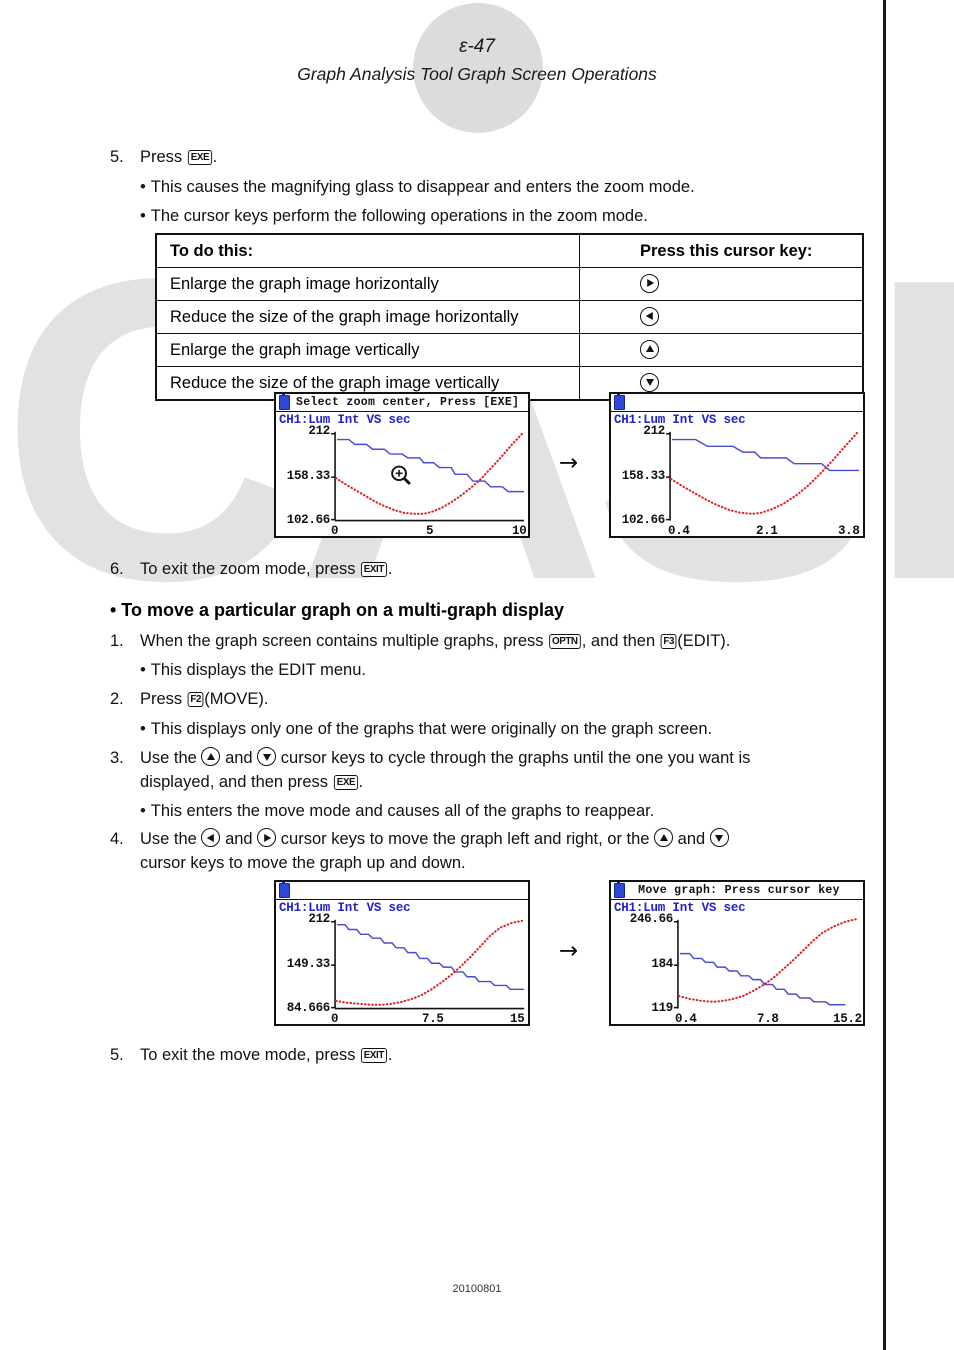 The height and width of the screenshot is (1350, 954). Describe the element at coordinates (686, 1018) in the screenshot. I see `x-label-1: 0.4` at that location.